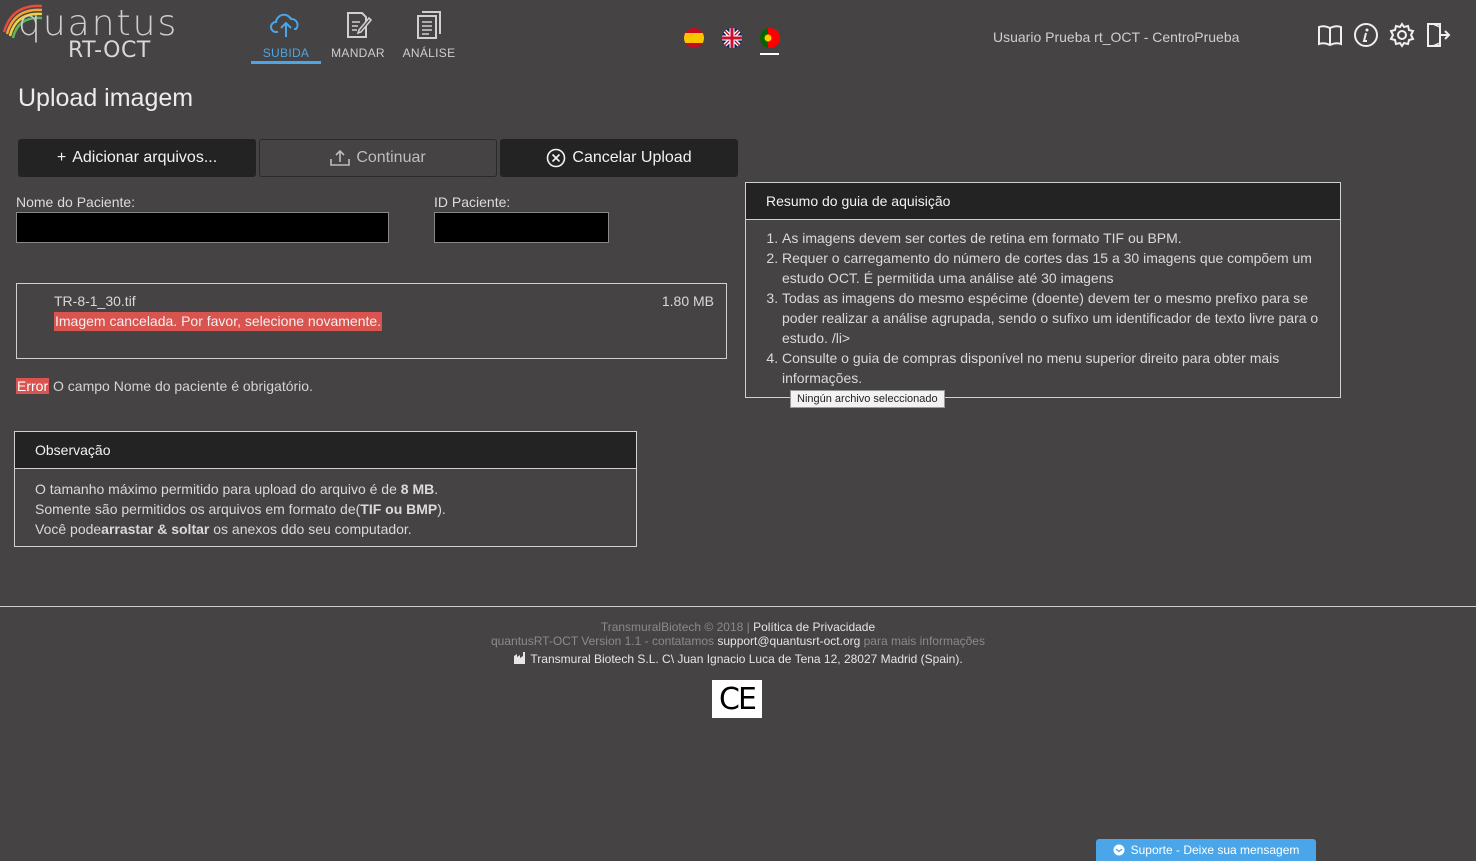  What do you see at coordinates (632, 157) in the screenshot?
I see `cancel-upload-label: Cancelar Upload` at bounding box center [632, 157].